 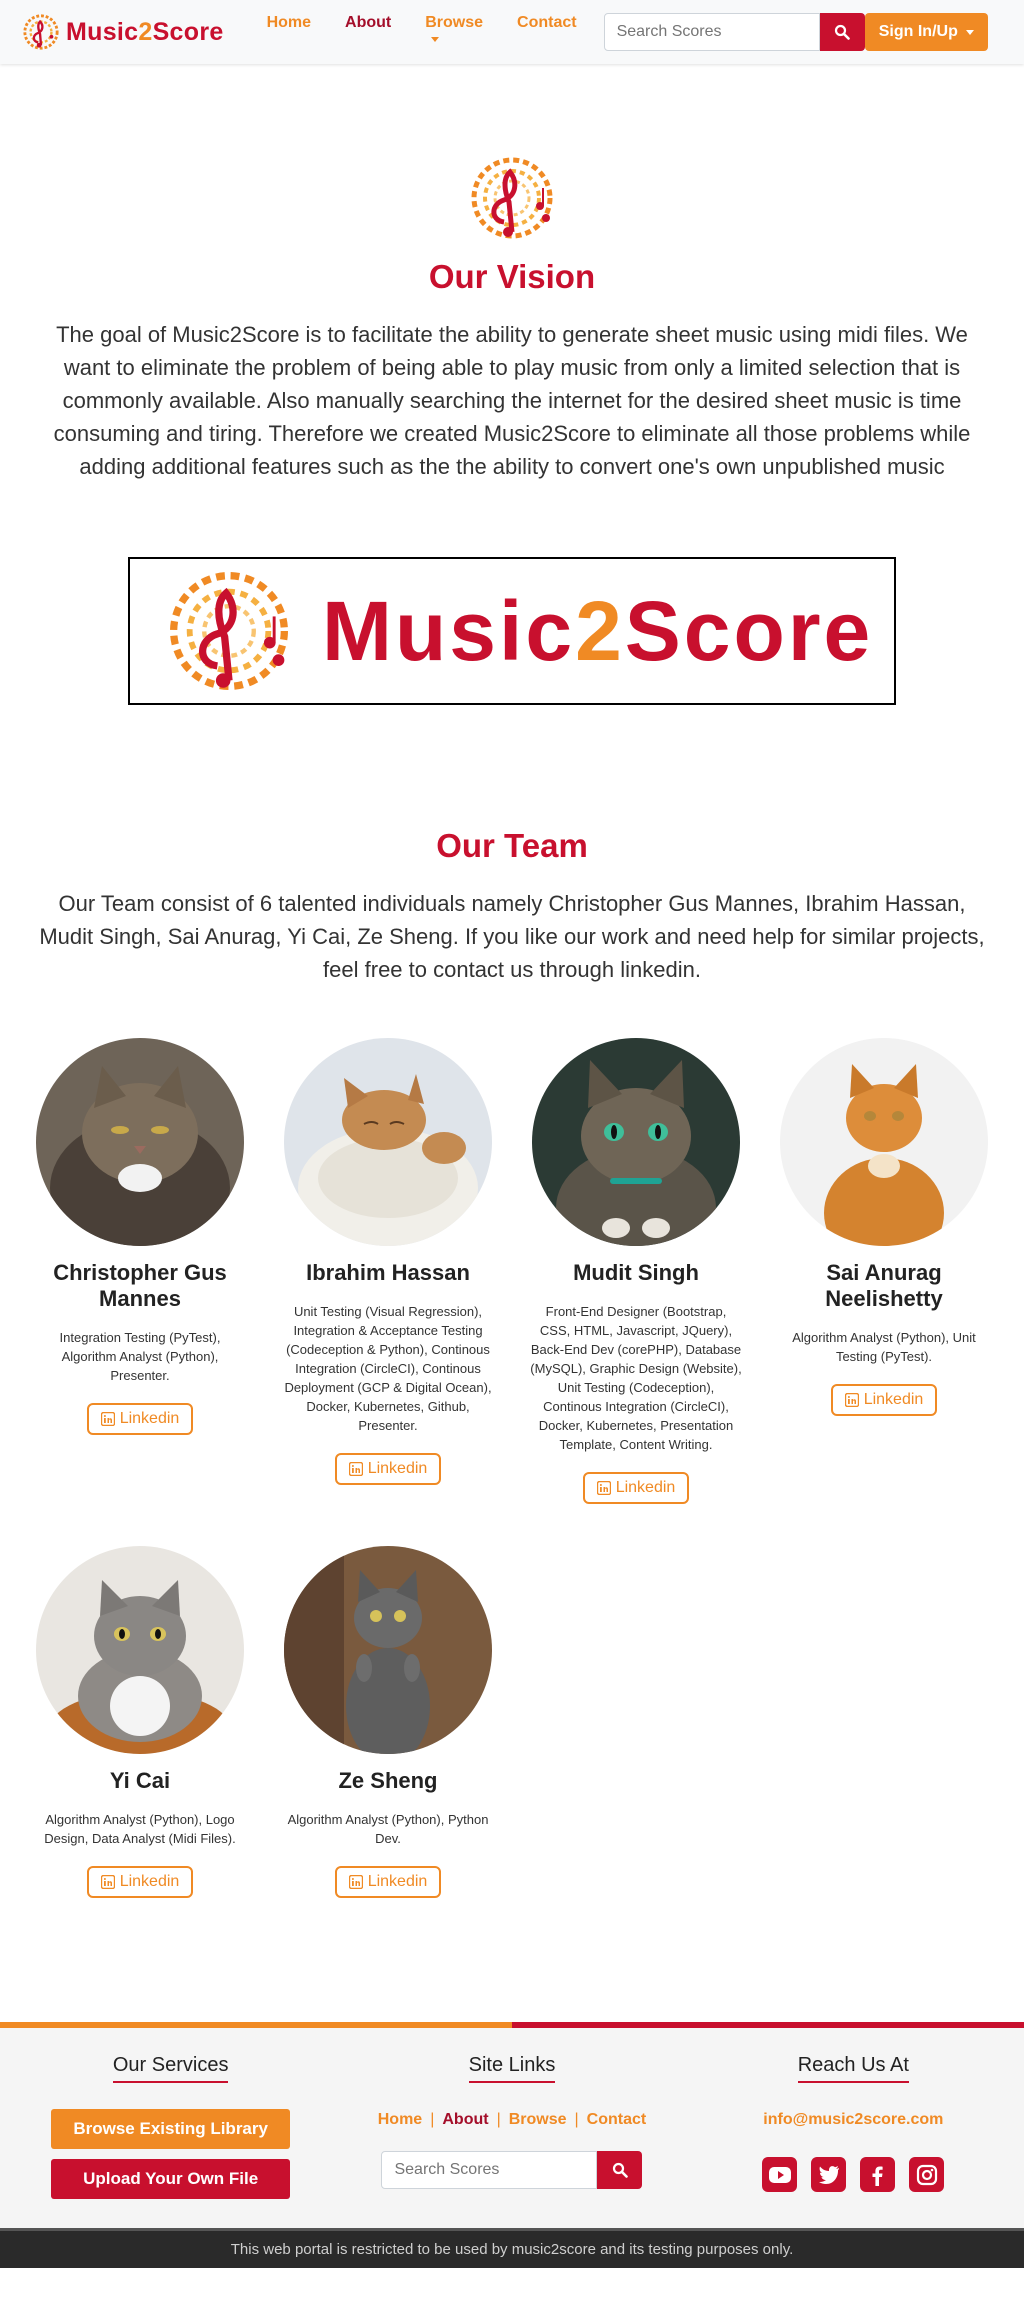 What do you see at coordinates (617, 2120) in the screenshot?
I see `footer-link-contact: Contact` at bounding box center [617, 2120].